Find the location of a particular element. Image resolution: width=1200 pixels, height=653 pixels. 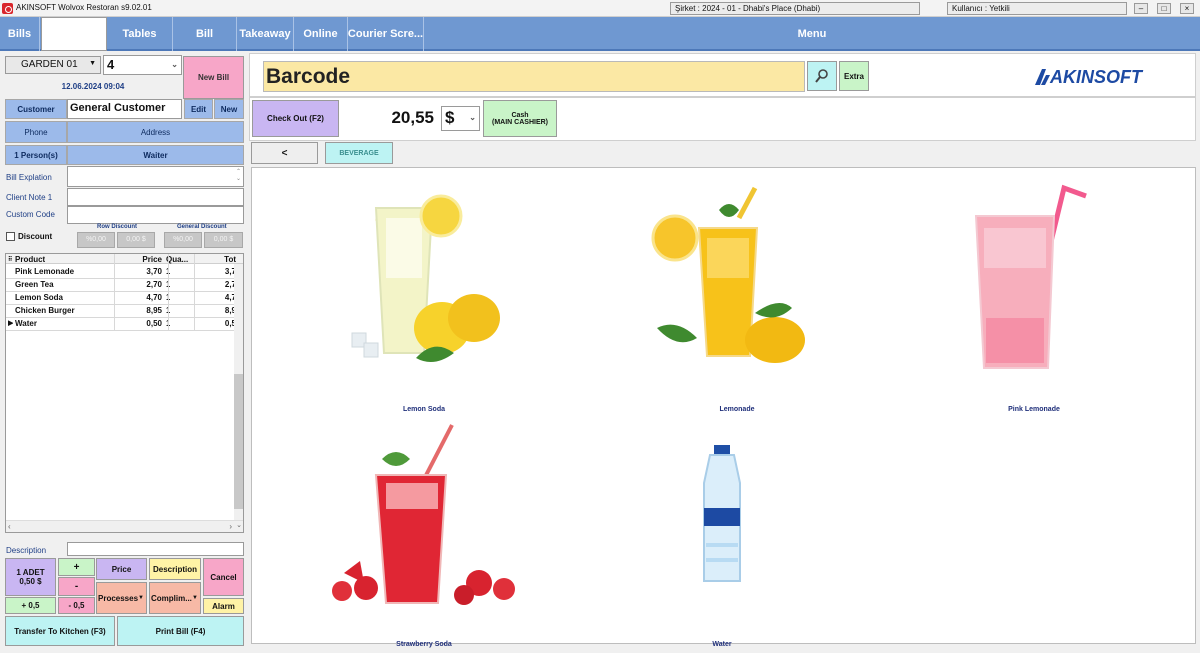

table-header: ⠿ Product Price Qua... Tot is located at coordinates (124, 259).